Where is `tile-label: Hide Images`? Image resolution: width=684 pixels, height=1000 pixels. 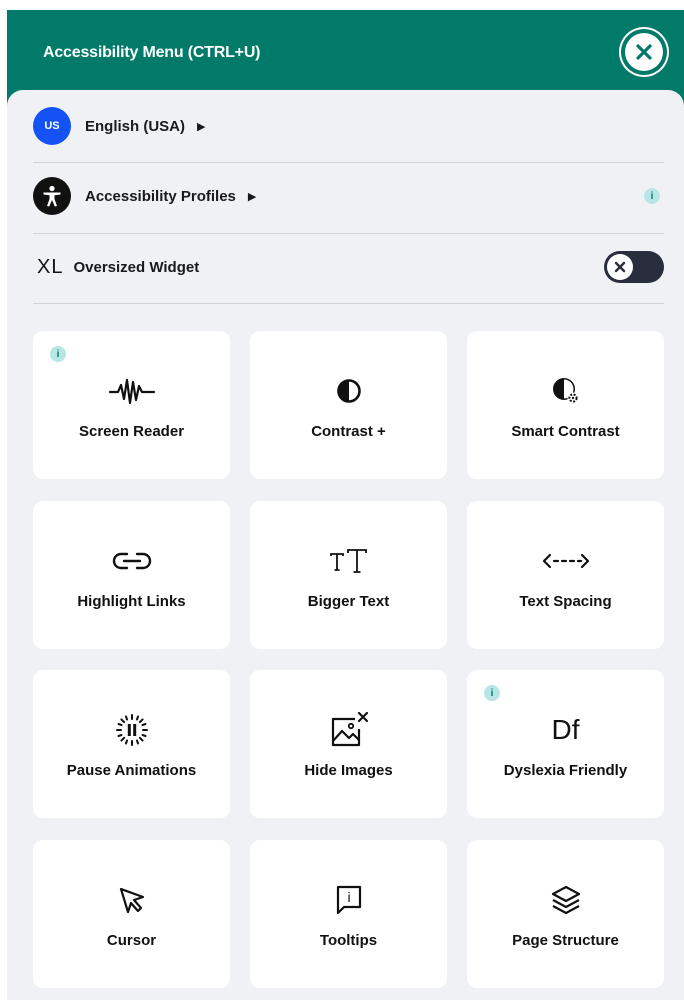
tile-label: Hide Images is located at coordinates (348, 770).